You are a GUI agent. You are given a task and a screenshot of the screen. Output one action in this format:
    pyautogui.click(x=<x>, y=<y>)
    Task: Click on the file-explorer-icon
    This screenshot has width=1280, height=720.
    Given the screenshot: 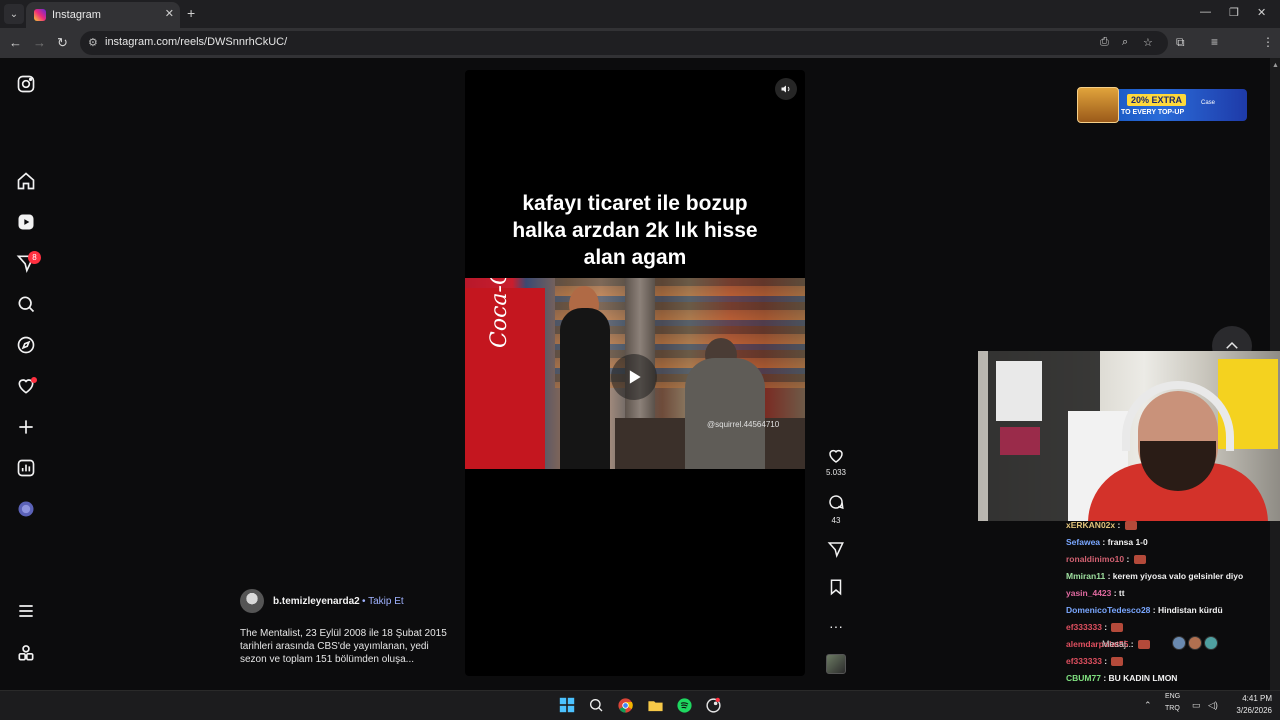 What is the action you would take?
    pyautogui.click(x=655, y=705)
    